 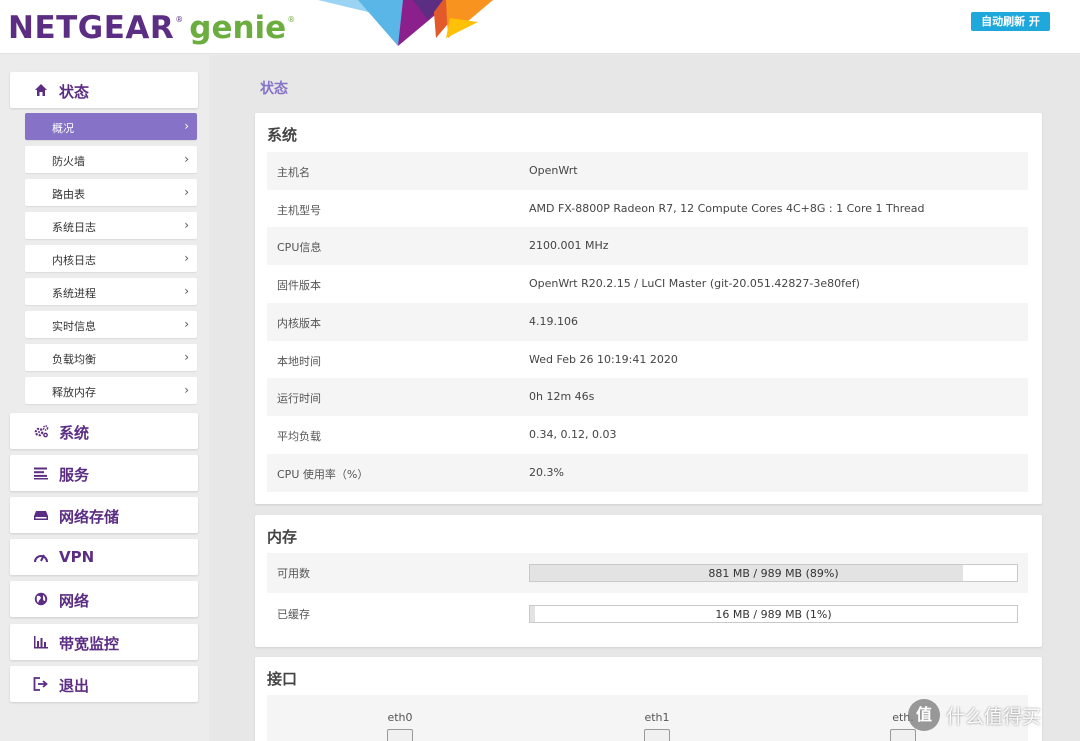 I want to click on progress-text: 16 MB / 989 MB (1%), so click(x=773, y=614).